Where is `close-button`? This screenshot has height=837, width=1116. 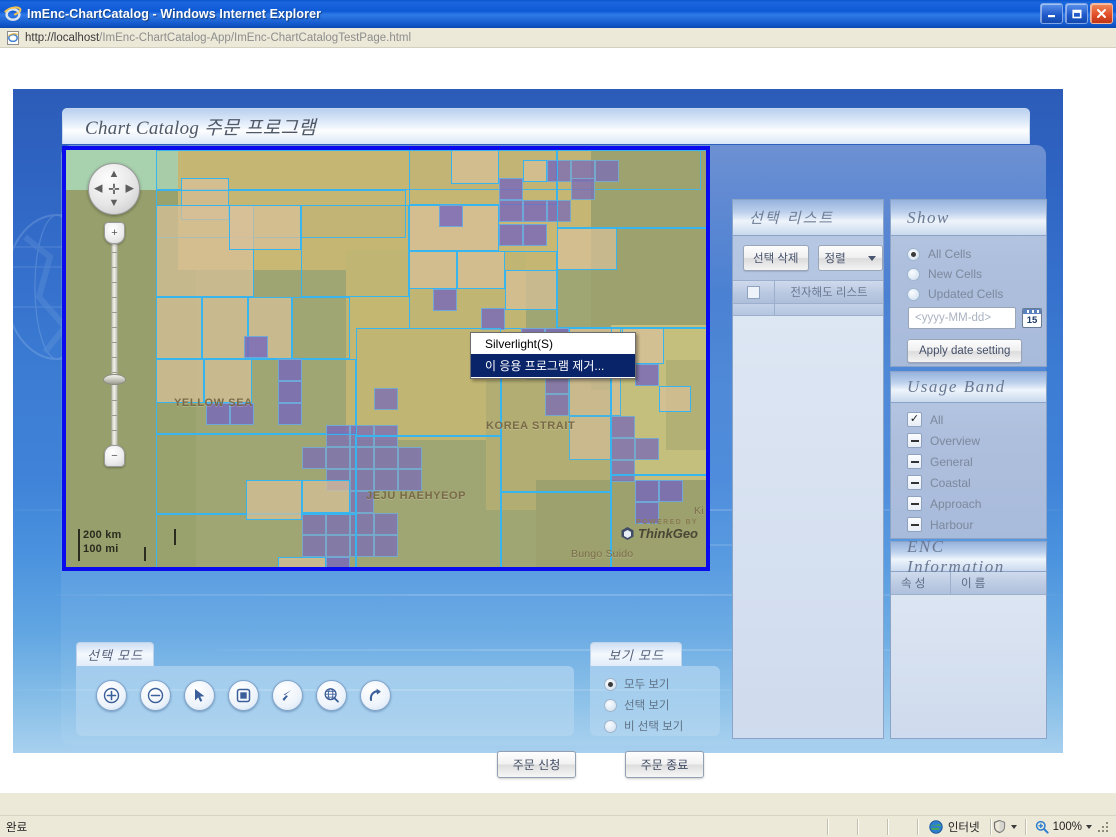 close-button is located at coordinates (1101, 13).